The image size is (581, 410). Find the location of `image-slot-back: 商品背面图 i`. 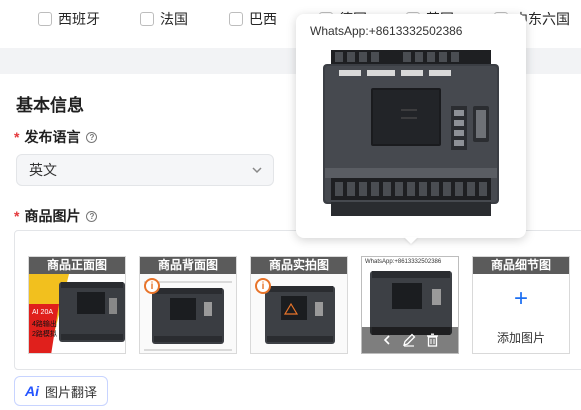

image-slot-back: 商品背面图 i is located at coordinates (188, 305).